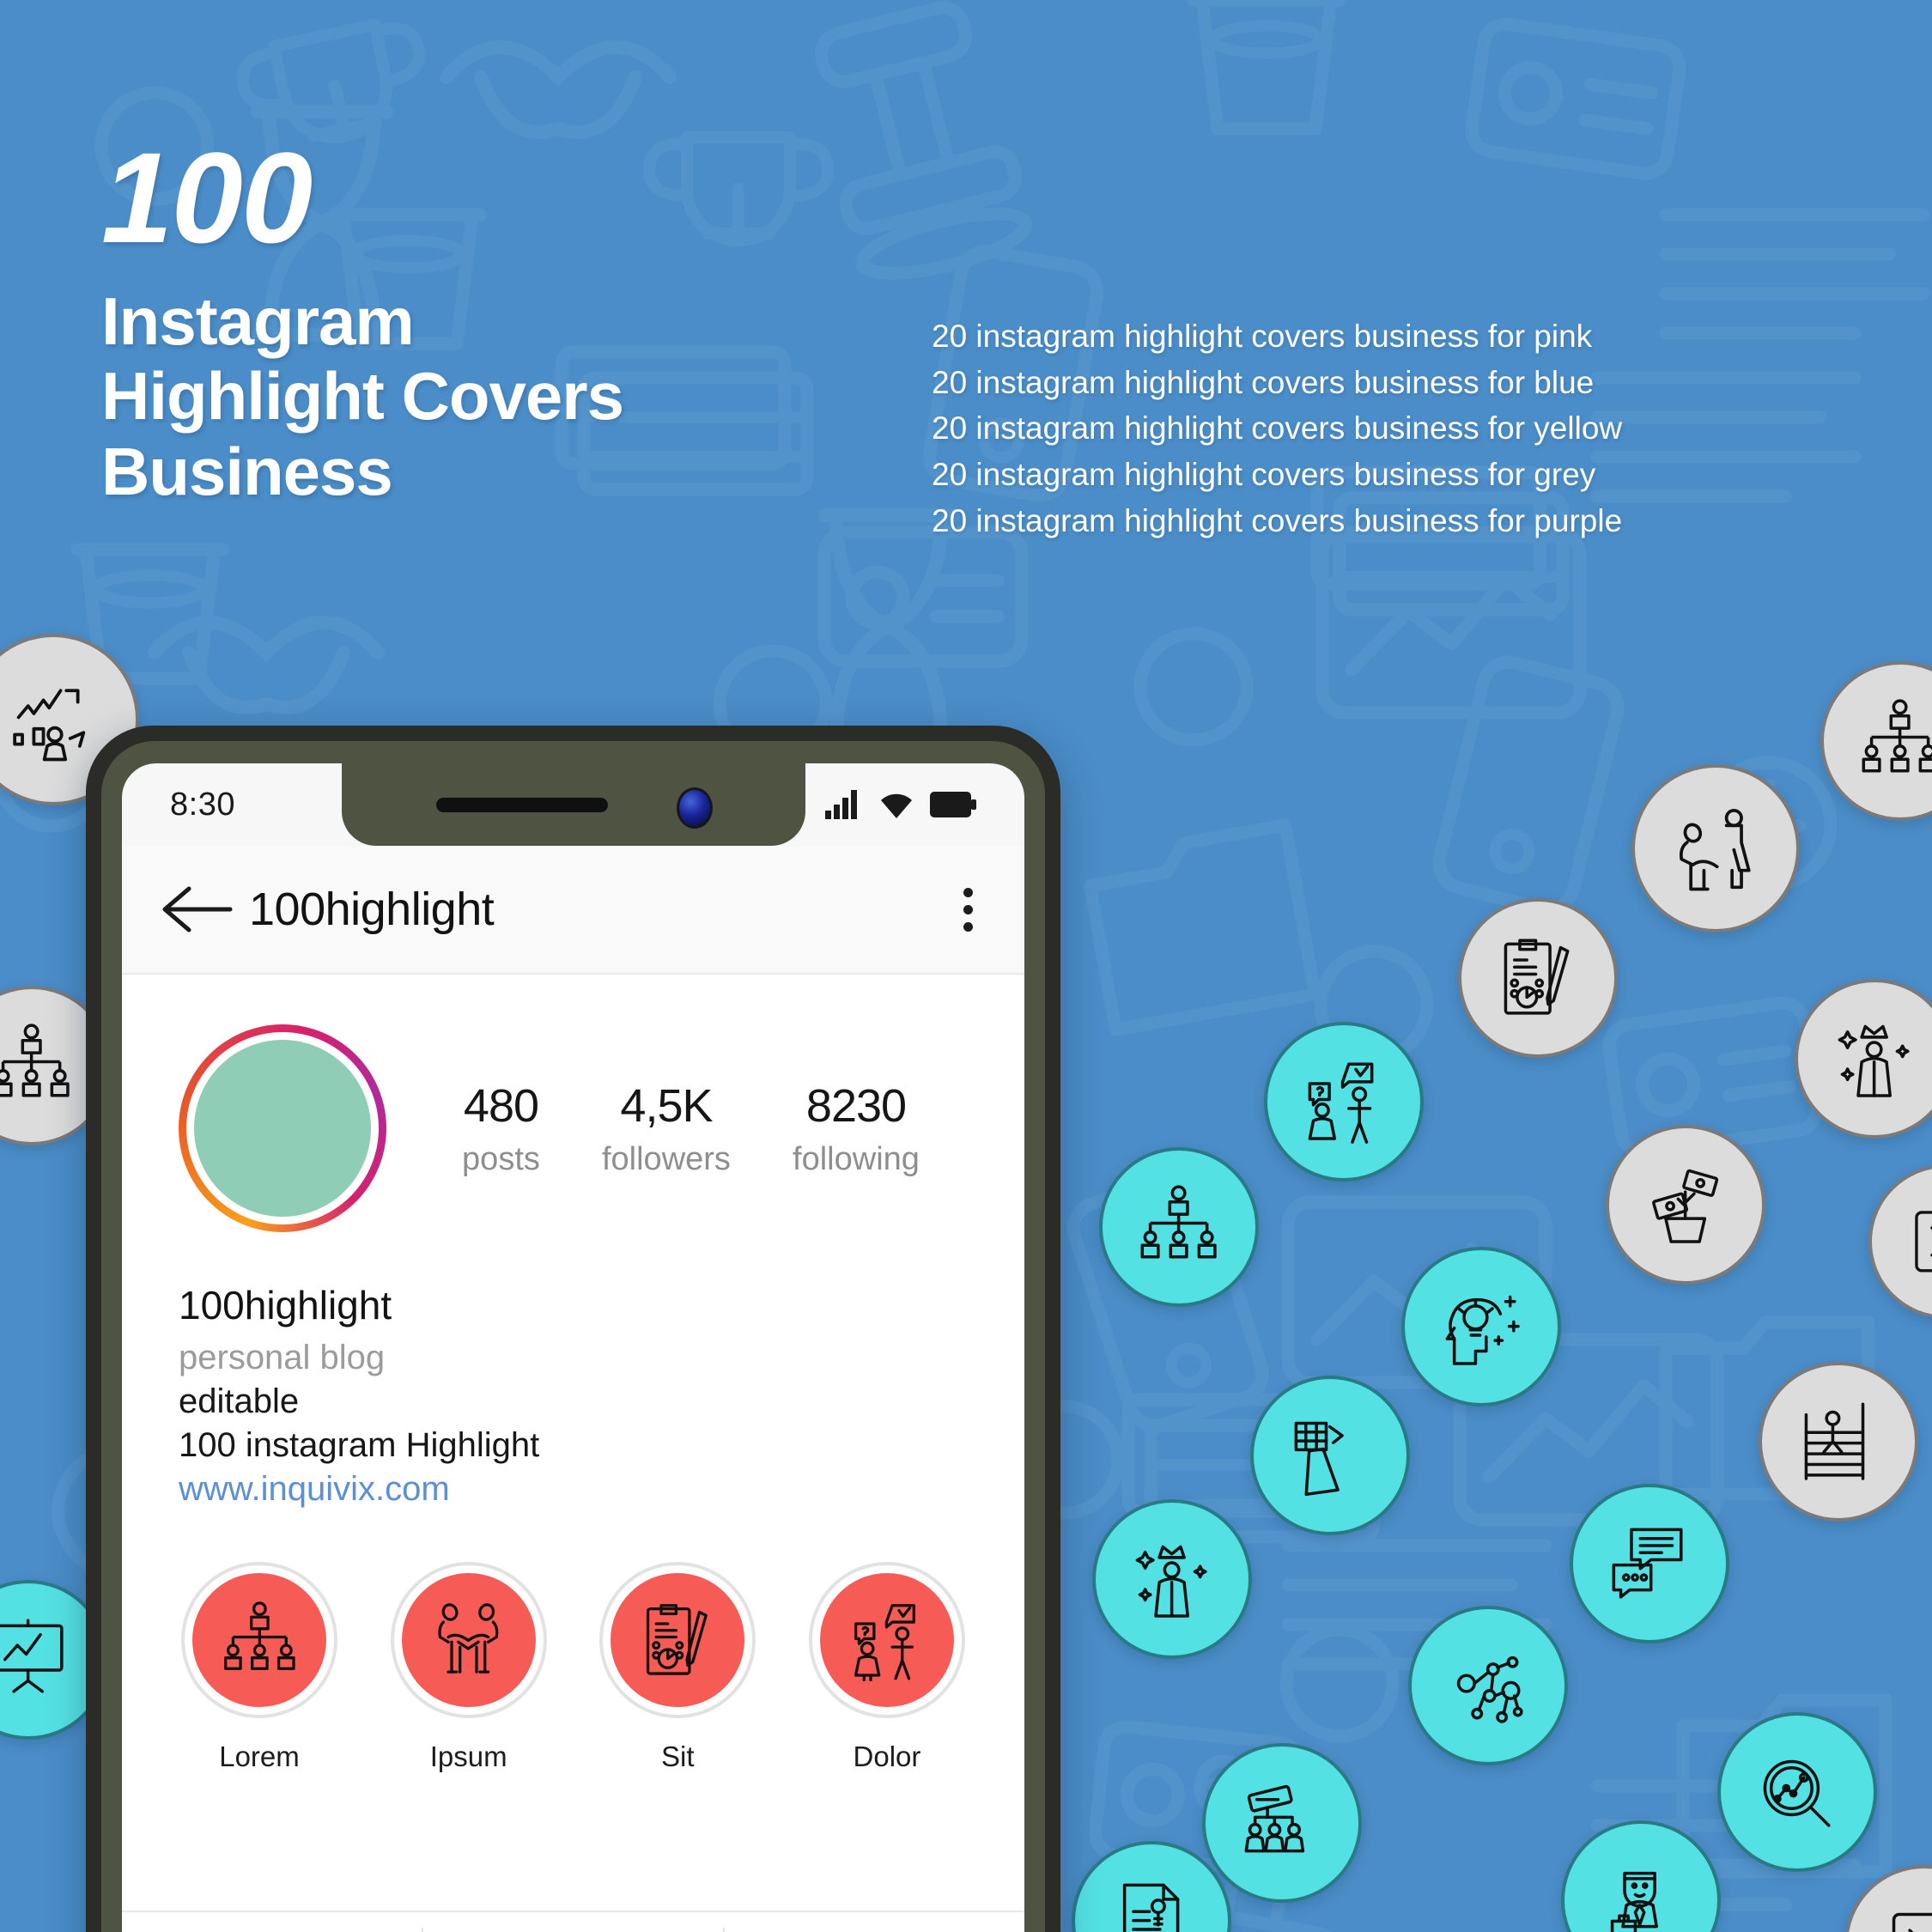  What do you see at coordinates (501, 1158) in the screenshot?
I see `stat-posts-label: posts` at bounding box center [501, 1158].